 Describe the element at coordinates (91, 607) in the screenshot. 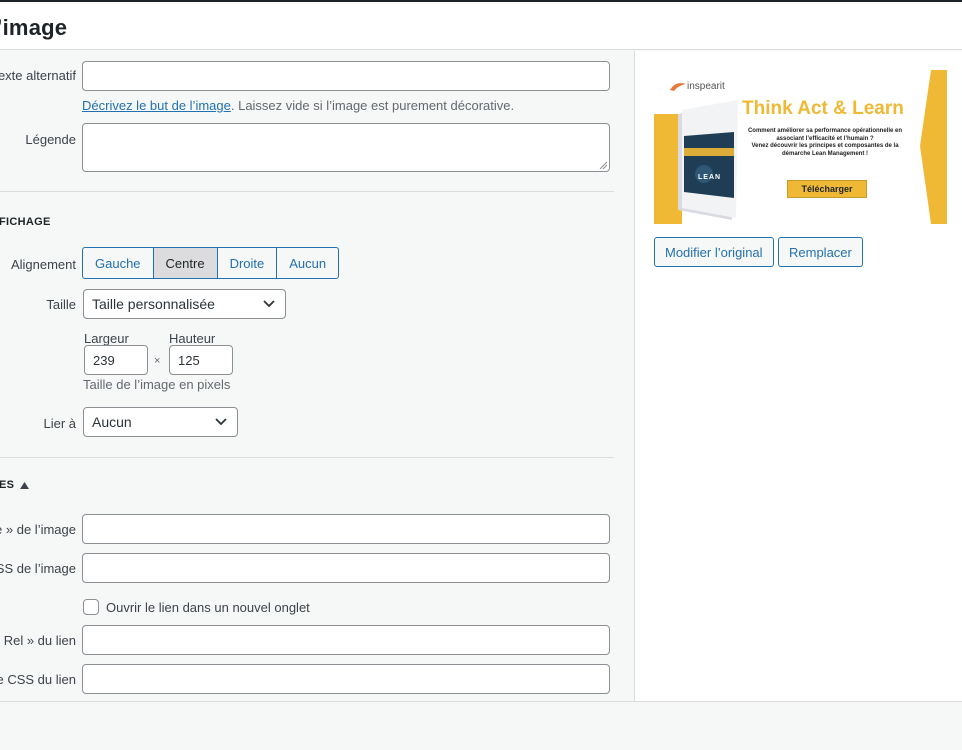

I see `new-tab-checkbox` at that location.